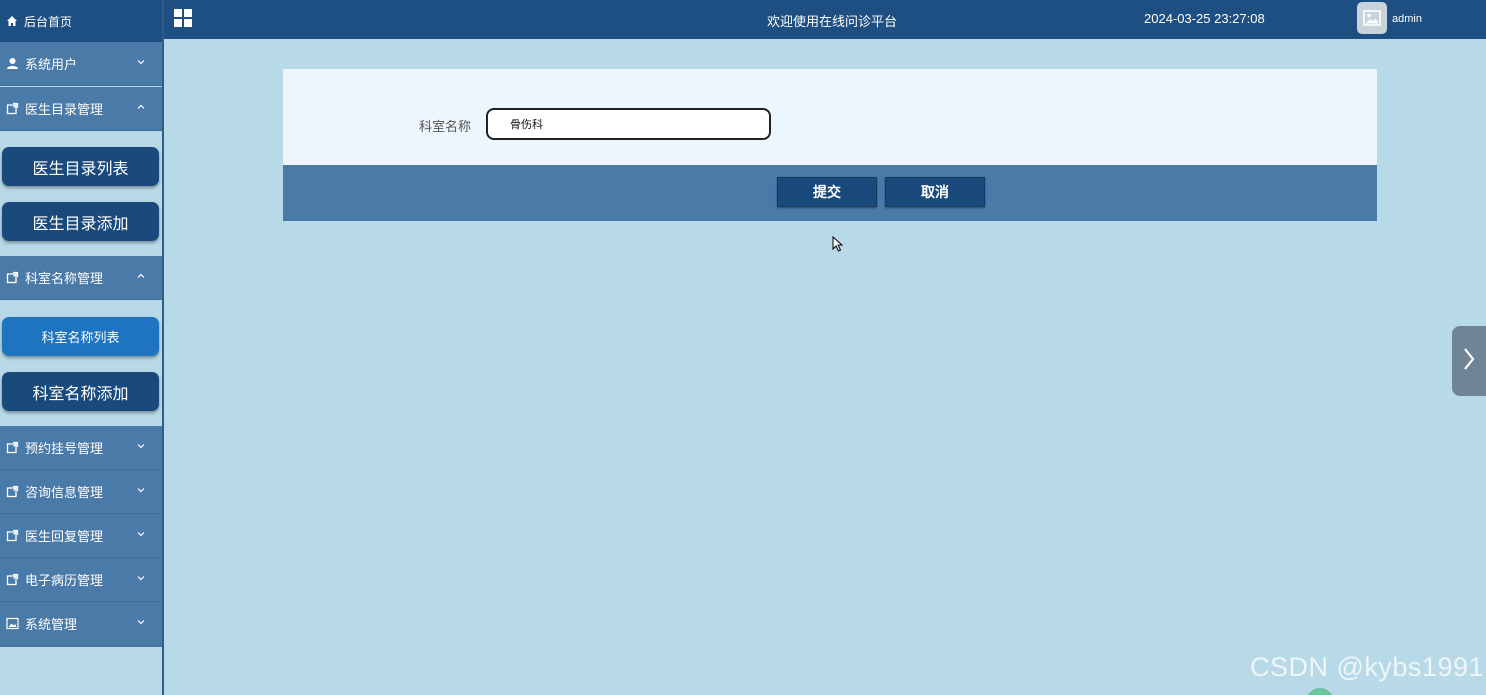 The height and width of the screenshot is (695, 1486). Describe the element at coordinates (80, 166) in the screenshot. I see `sidebar-subitem-doctor-list: 医生目录列表` at that location.